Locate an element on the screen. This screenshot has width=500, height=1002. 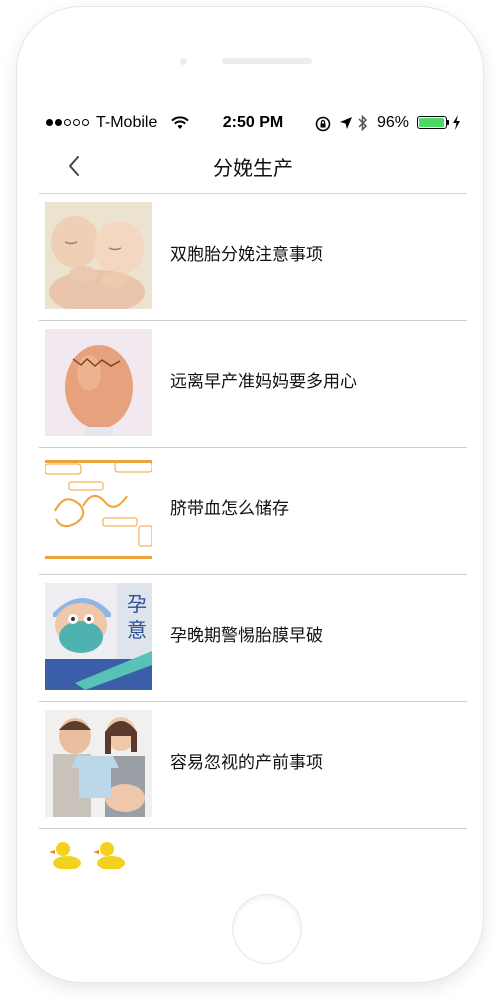
cracked-egg-thumbnail is located at coordinates (98, 382).